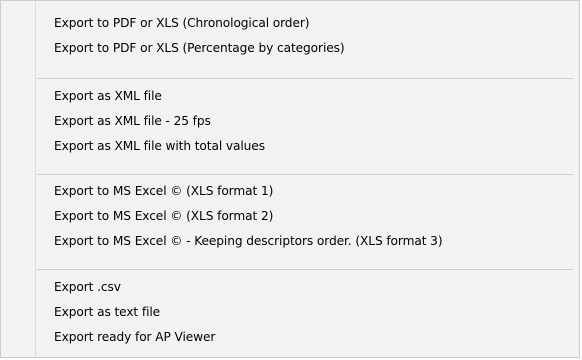  I want to click on menu-item-export-ap-viewer: Export ready for AP Viewer, so click(305, 337).